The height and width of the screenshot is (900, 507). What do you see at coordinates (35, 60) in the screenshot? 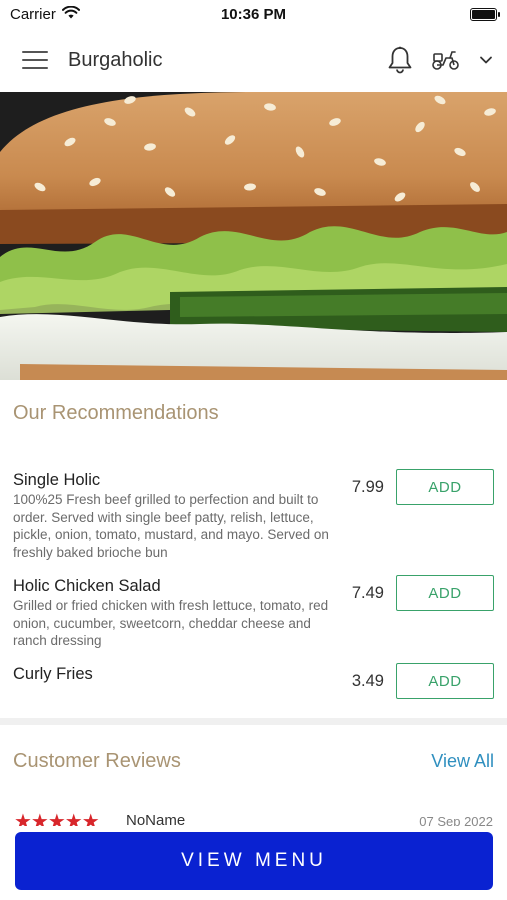
I see `hamburger-menu-icon` at bounding box center [35, 60].